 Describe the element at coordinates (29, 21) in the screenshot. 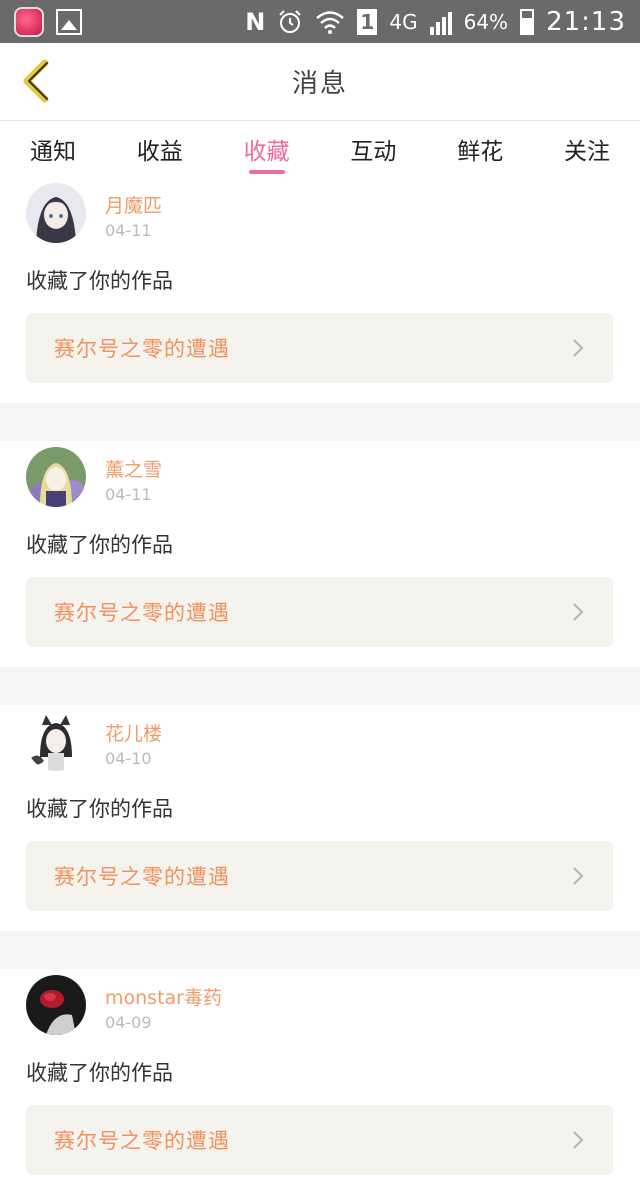

I see `app-notification-icon` at that location.